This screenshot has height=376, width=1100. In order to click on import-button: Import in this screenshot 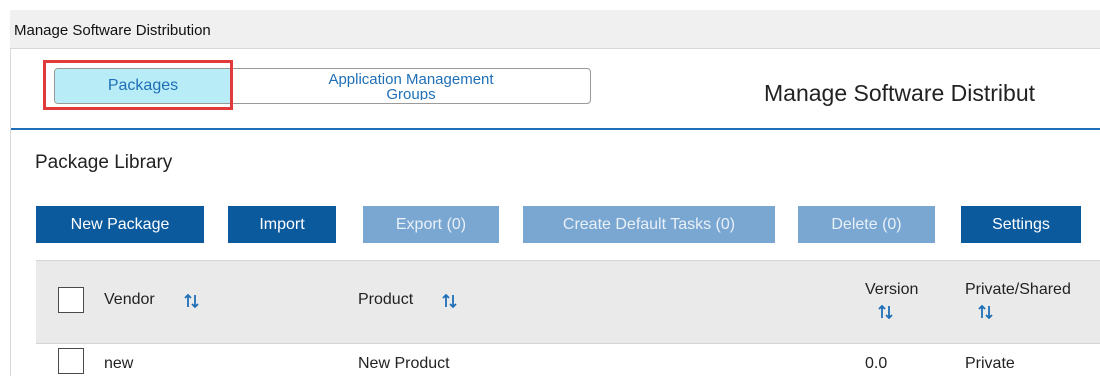, I will do `click(282, 224)`.